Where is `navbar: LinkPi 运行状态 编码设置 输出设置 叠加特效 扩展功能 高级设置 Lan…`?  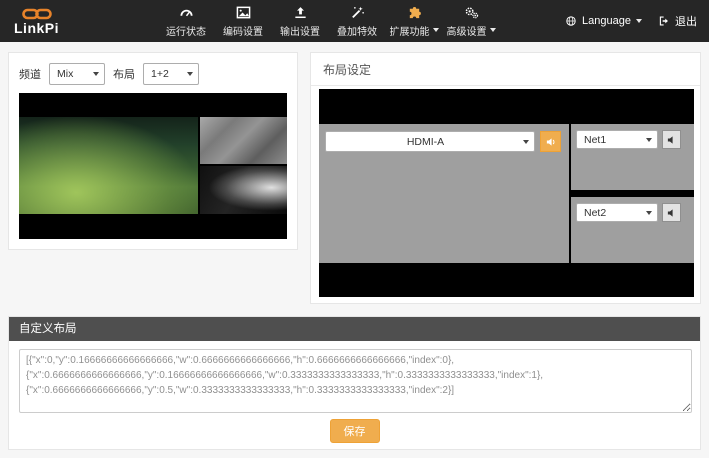
navbar: LinkPi 运行状态 编码设置 输出设置 叠加特效 扩展功能 高级设置 Lan… is located at coordinates (354, 21).